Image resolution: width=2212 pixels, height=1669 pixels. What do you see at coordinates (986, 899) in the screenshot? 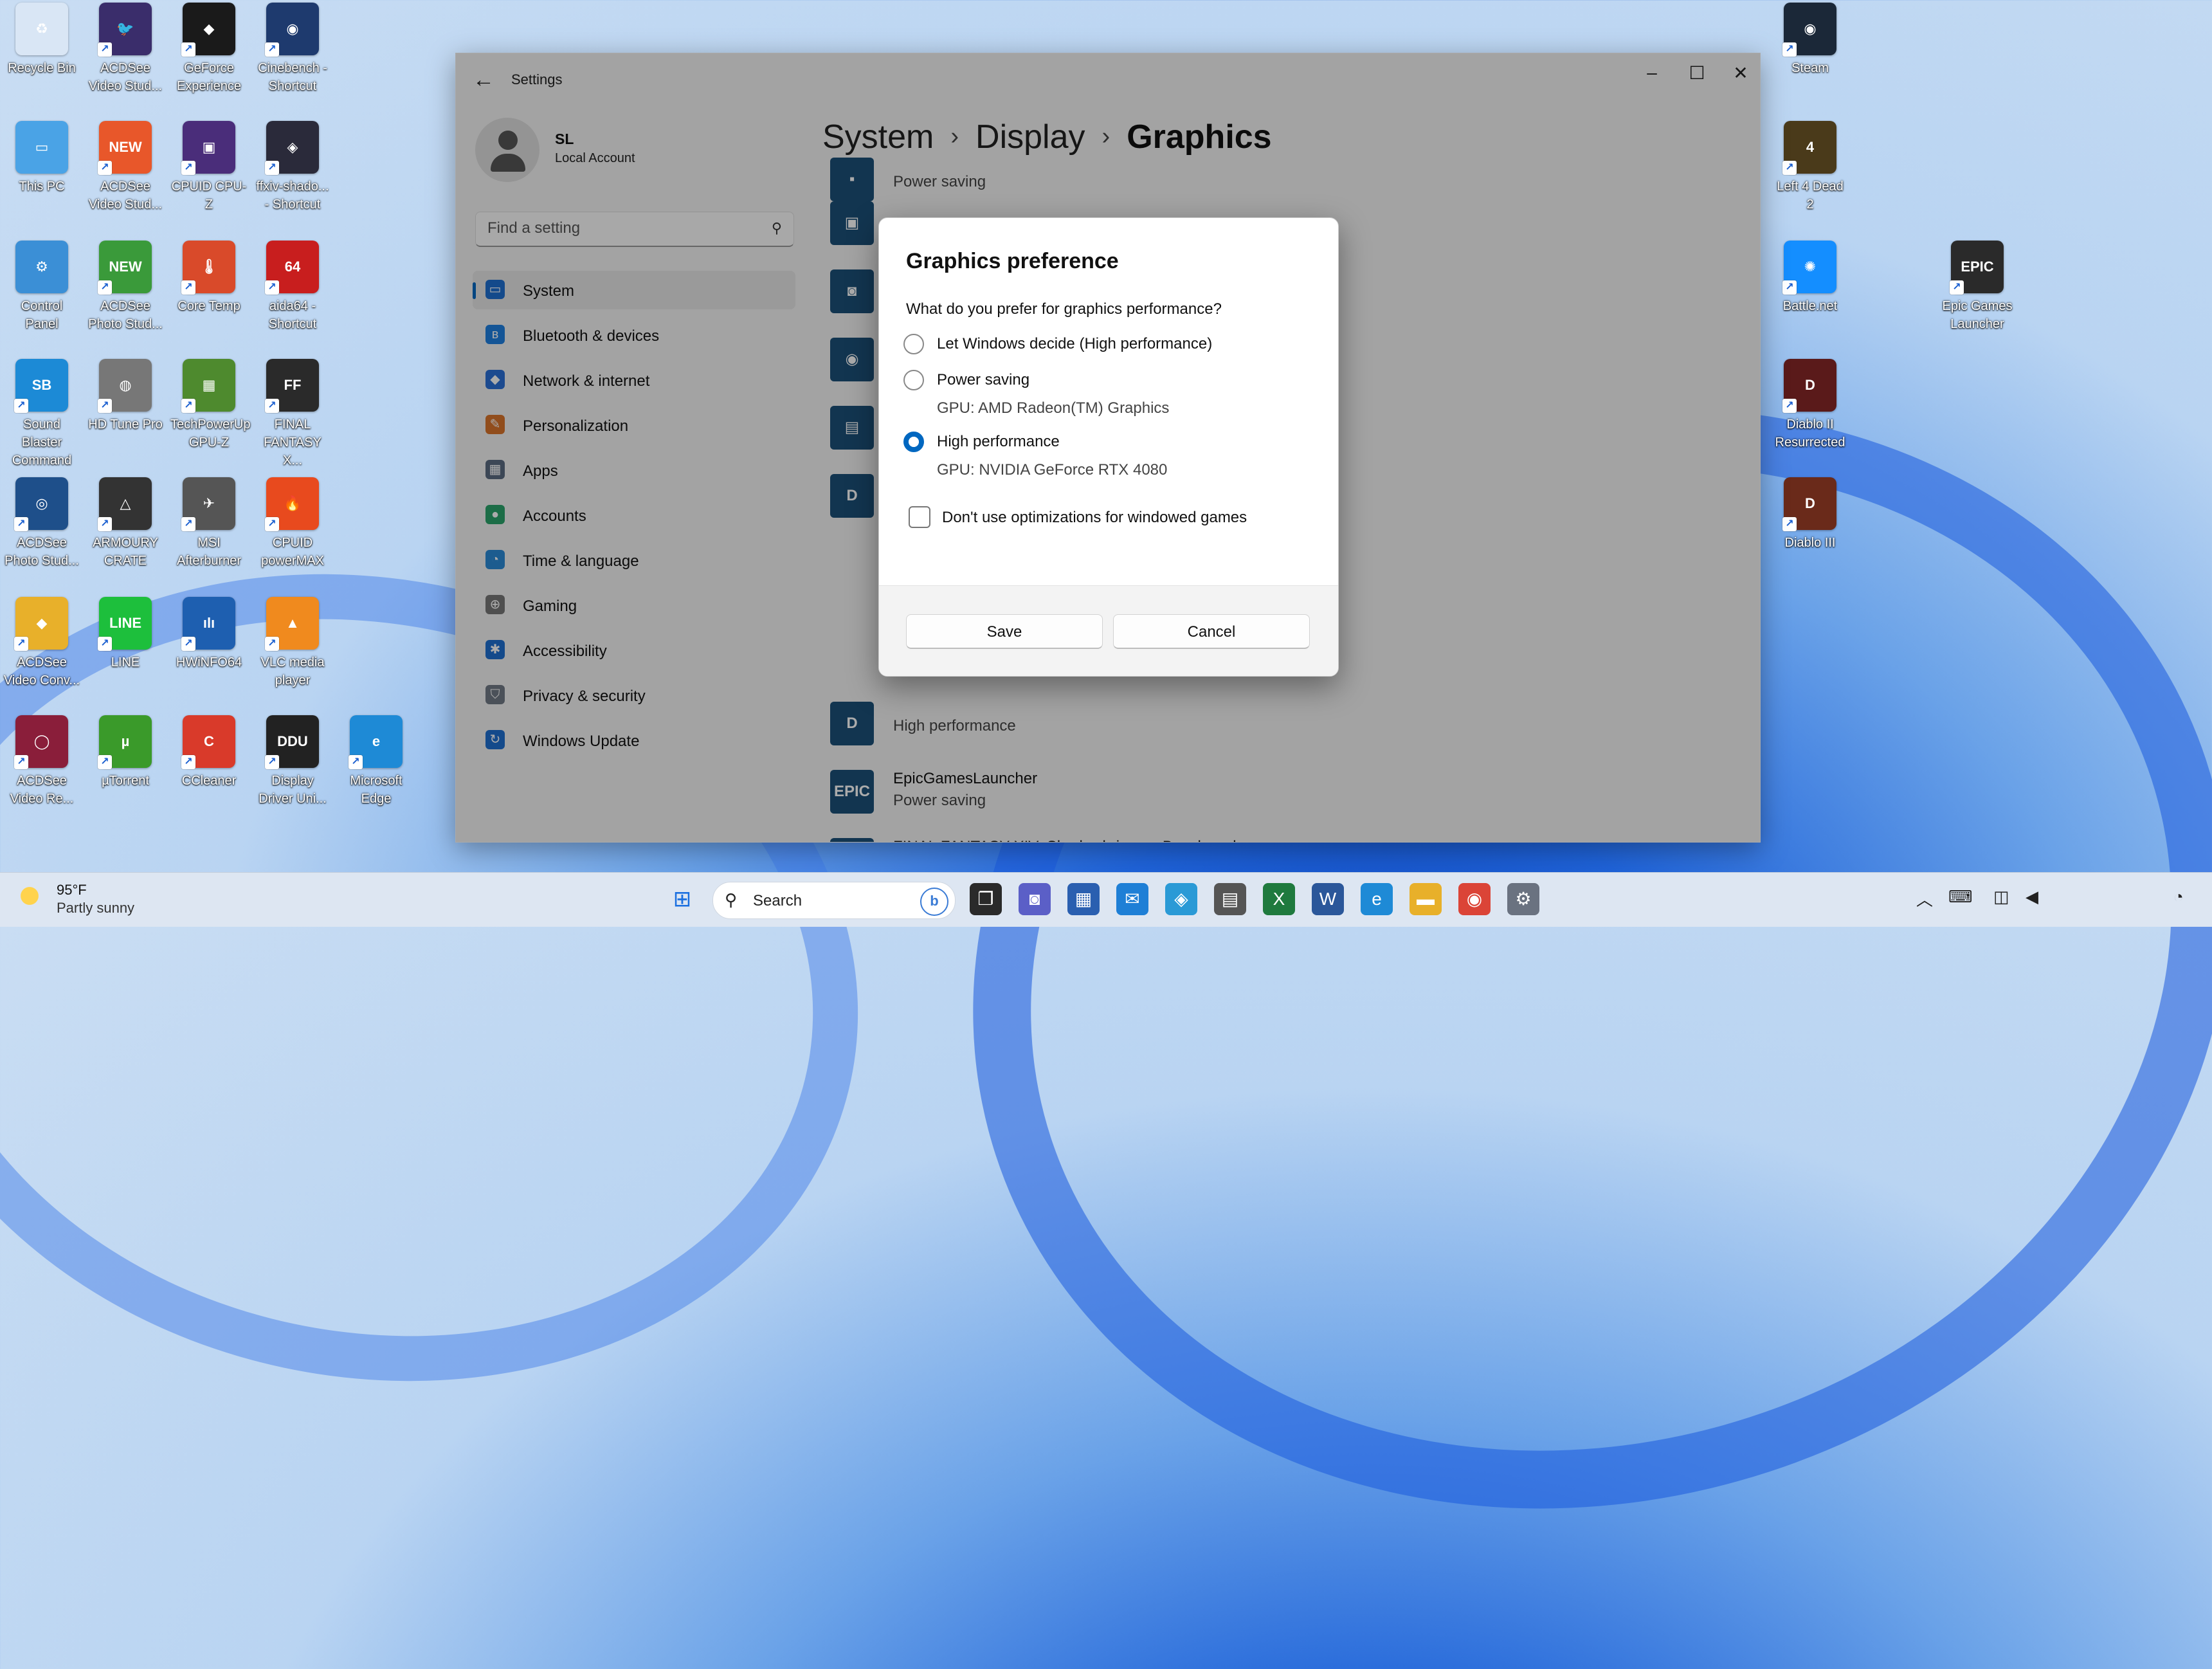
I see `task-view-icon: ❐` at bounding box center [986, 899].